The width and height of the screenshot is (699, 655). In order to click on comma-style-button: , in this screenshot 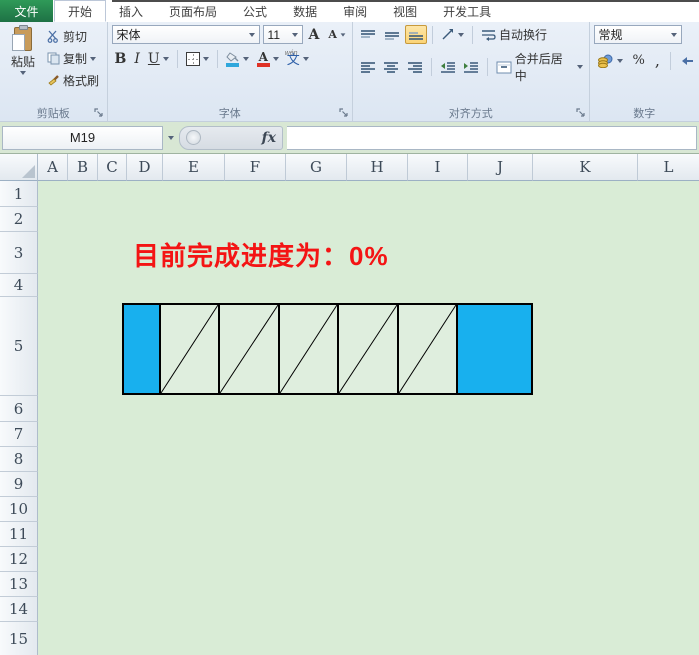, I will do `click(657, 60)`.